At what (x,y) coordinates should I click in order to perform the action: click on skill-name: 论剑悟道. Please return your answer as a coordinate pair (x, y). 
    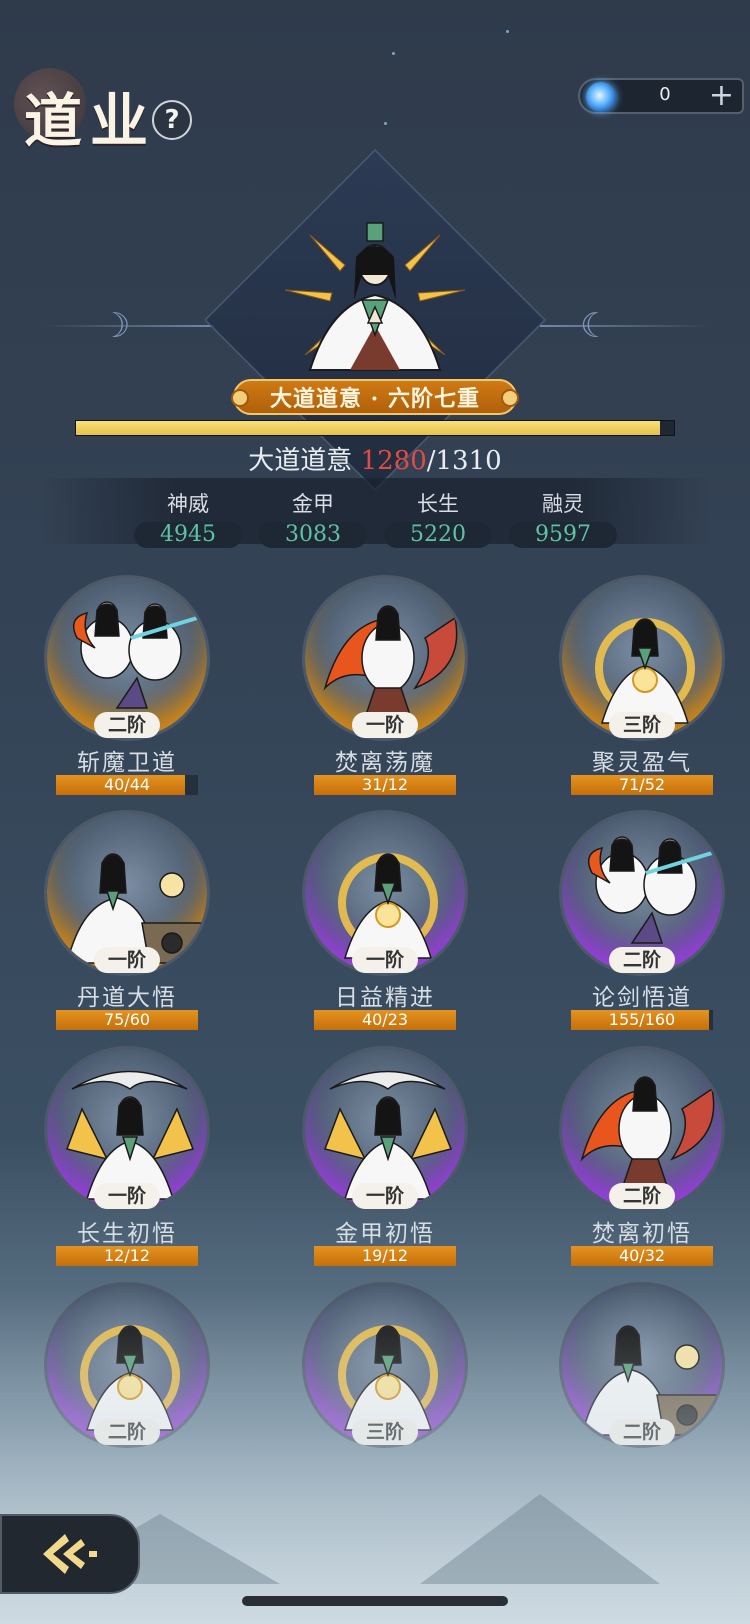
    Looking at the image, I should click on (642, 998).